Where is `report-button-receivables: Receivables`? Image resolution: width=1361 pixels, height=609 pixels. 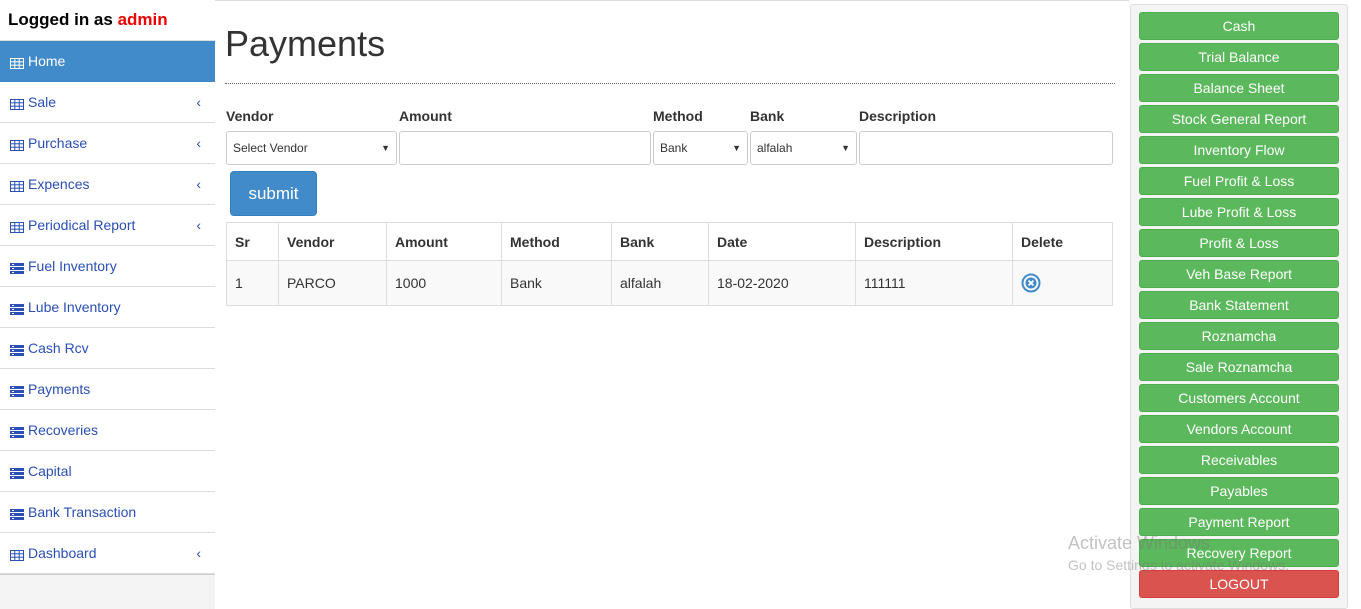 report-button-receivables: Receivables is located at coordinates (1239, 460).